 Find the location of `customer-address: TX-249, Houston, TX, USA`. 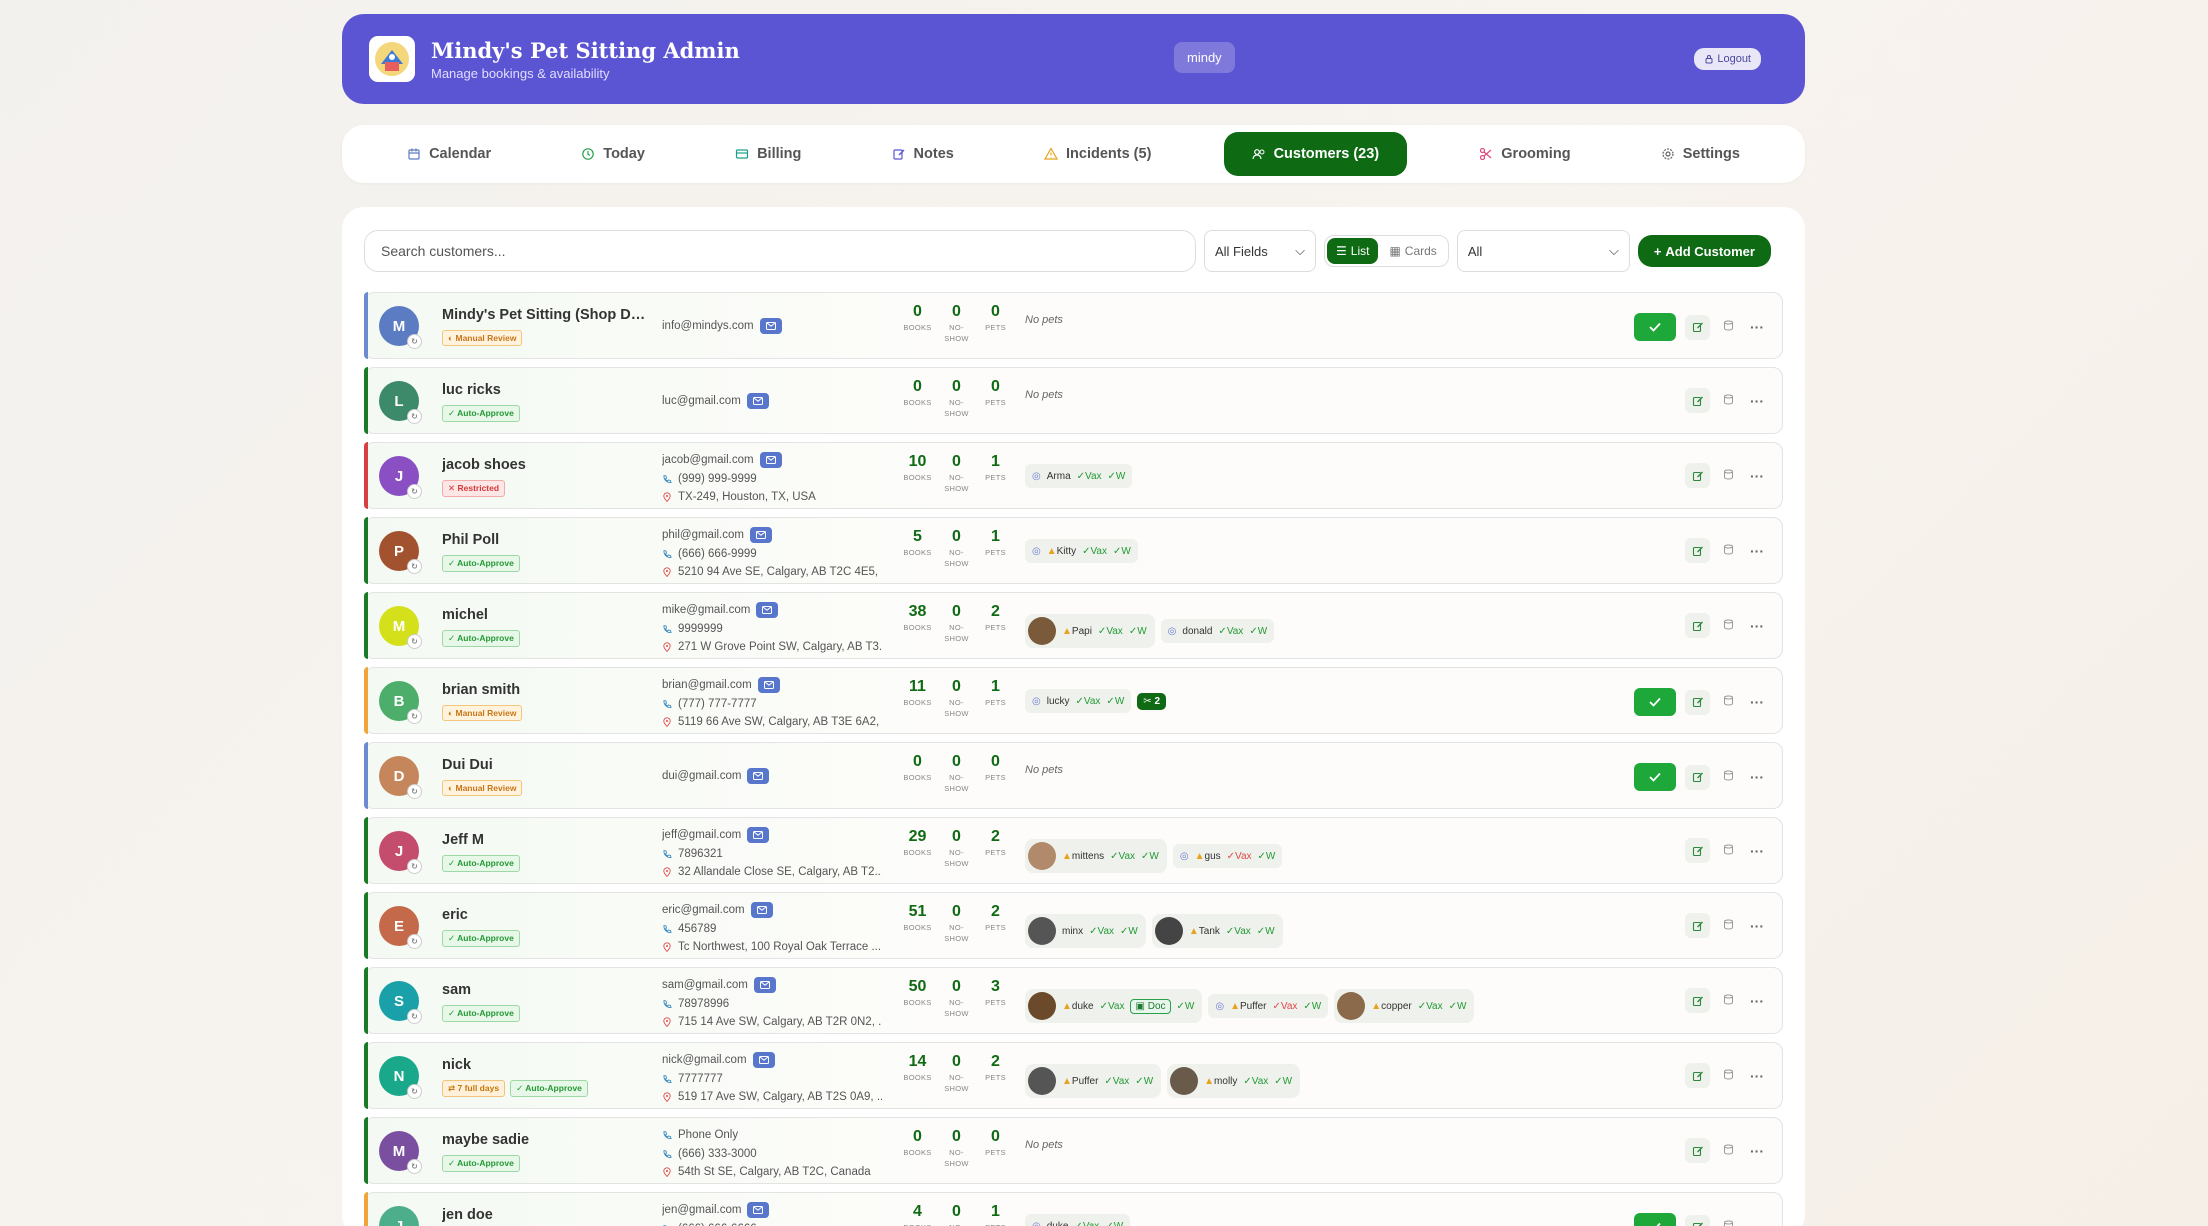

customer-address: TX-249, Houston, TX, USA is located at coordinates (747, 497).